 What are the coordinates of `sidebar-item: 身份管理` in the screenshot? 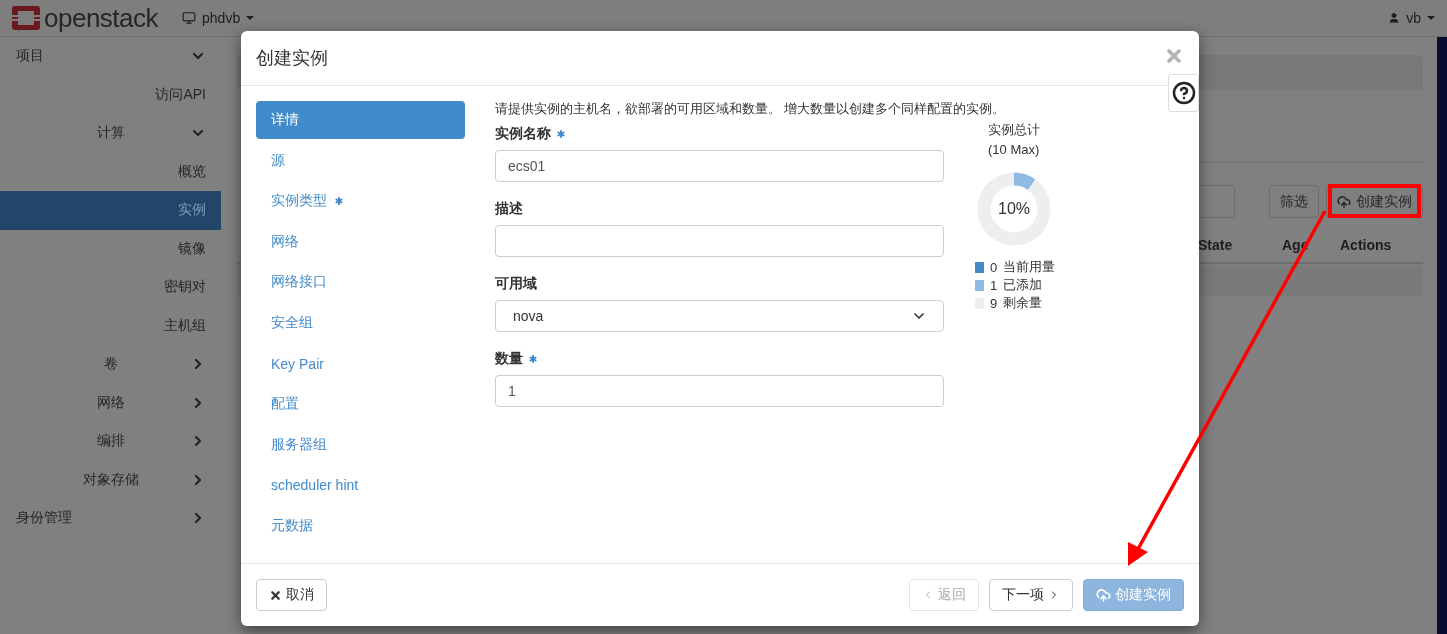 It's located at (110, 518).